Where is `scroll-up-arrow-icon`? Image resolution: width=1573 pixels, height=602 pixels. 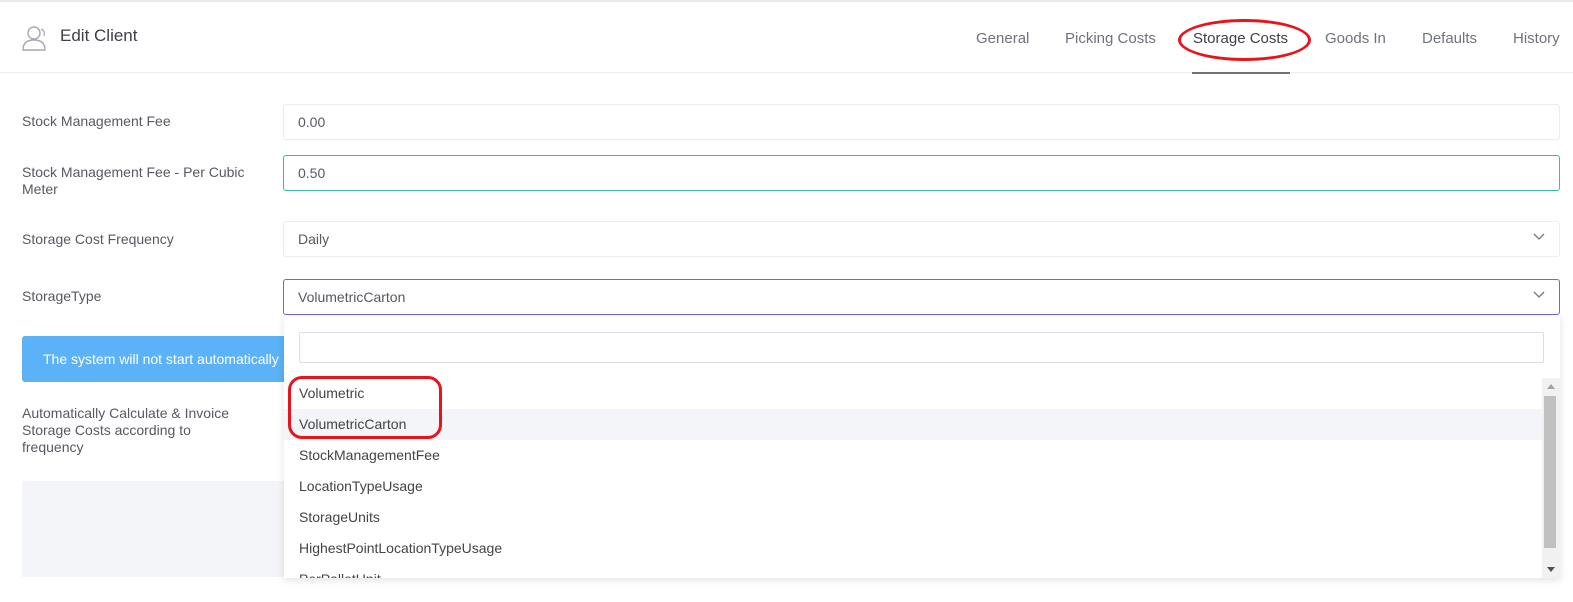 scroll-up-arrow-icon is located at coordinates (1551, 386).